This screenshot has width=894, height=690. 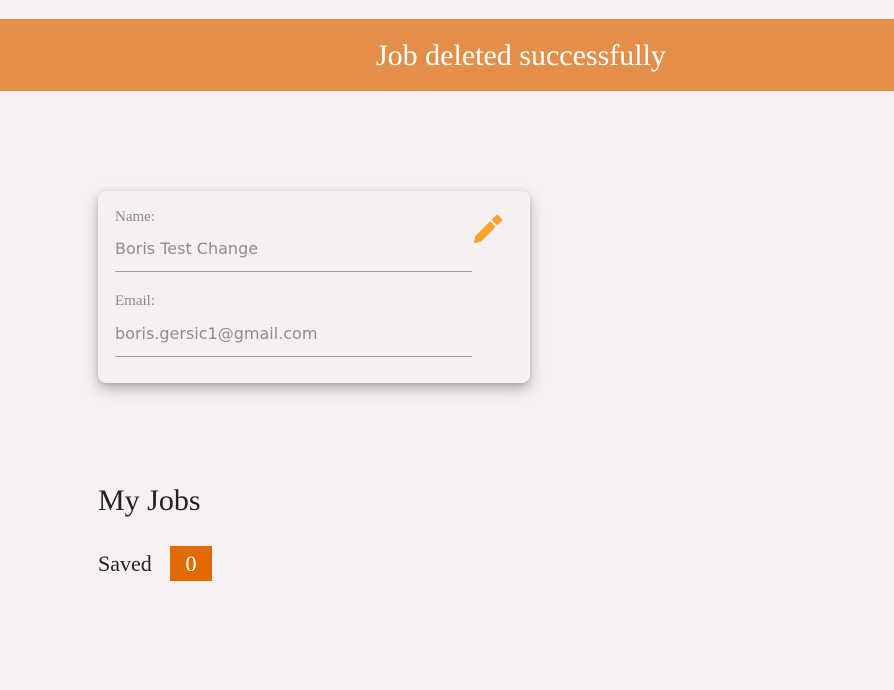 I want to click on notification-message: Job deleted successfully, so click(x=521, y=55).